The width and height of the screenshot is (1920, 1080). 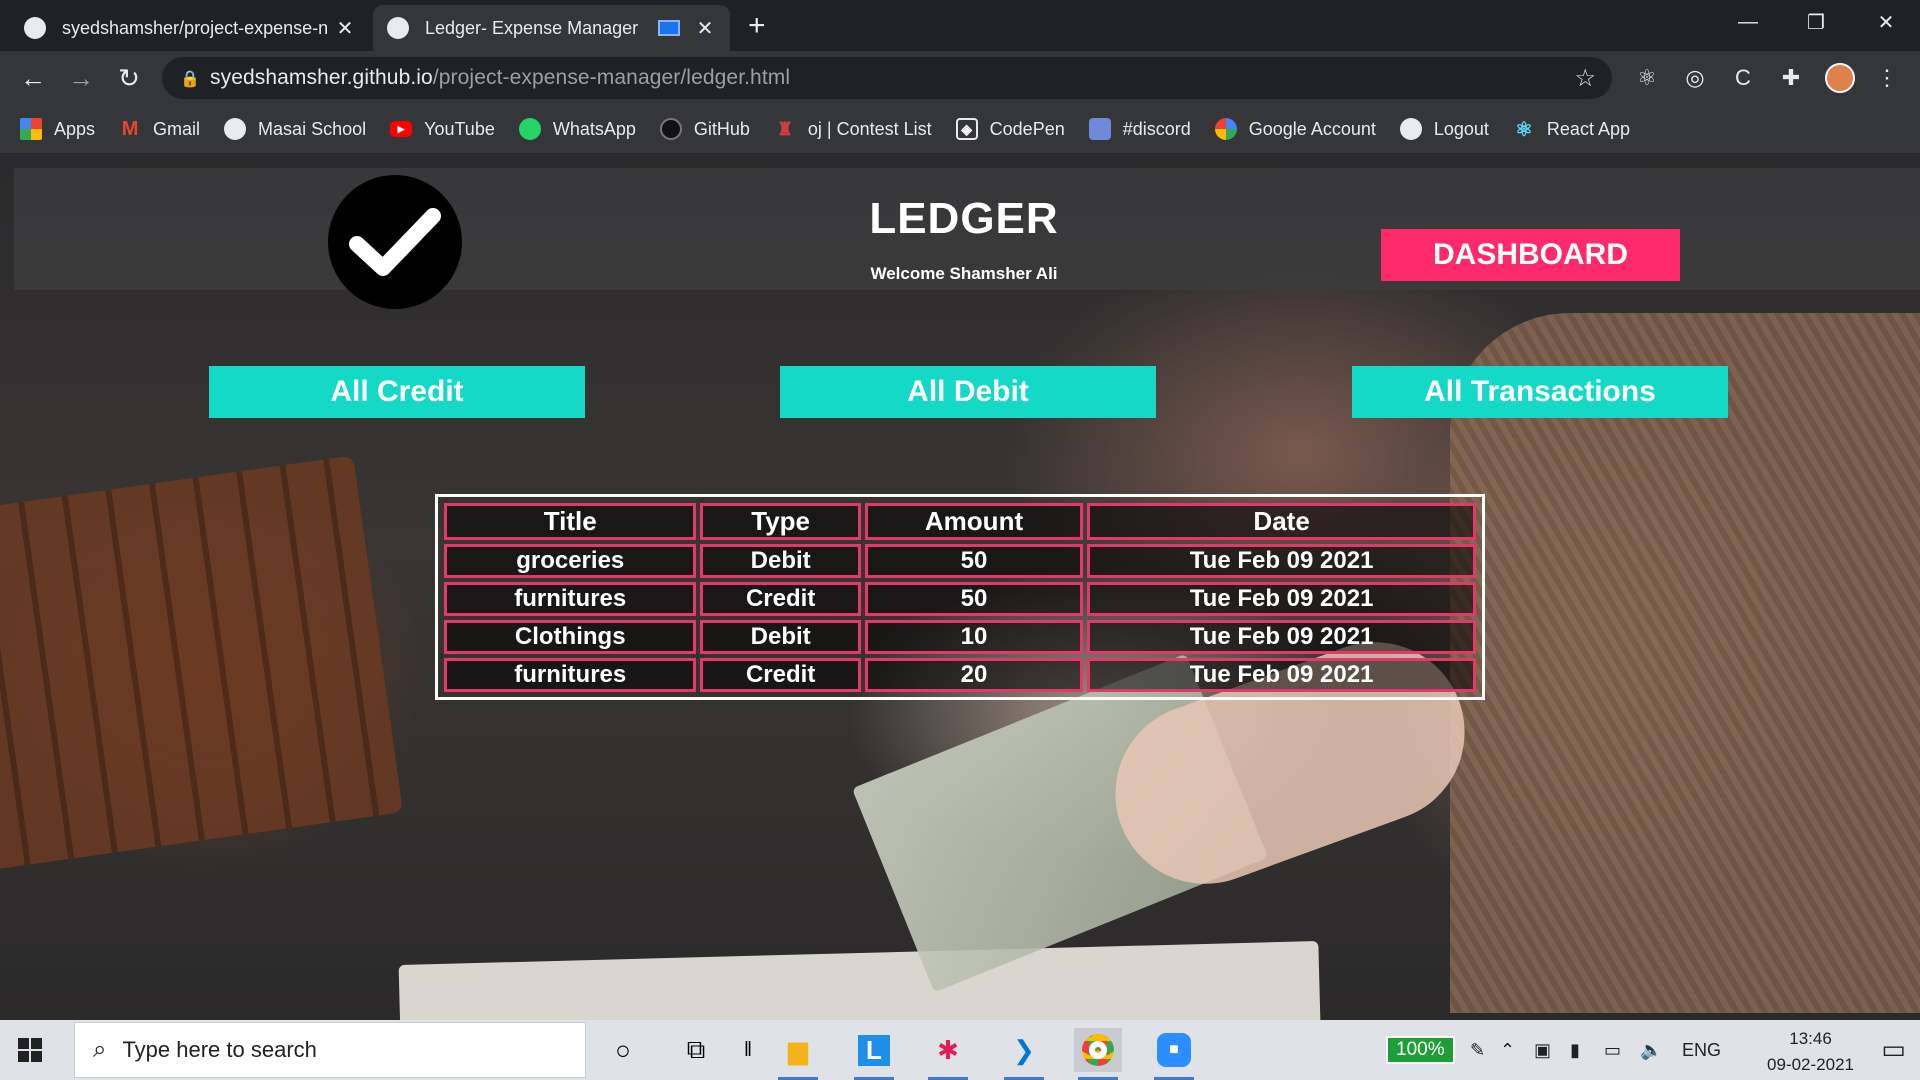 What do you see at coordinates (1695, 78) in the screenshot?
I see `extension-target-icon: ◎` at bounding box center [1695, 78].